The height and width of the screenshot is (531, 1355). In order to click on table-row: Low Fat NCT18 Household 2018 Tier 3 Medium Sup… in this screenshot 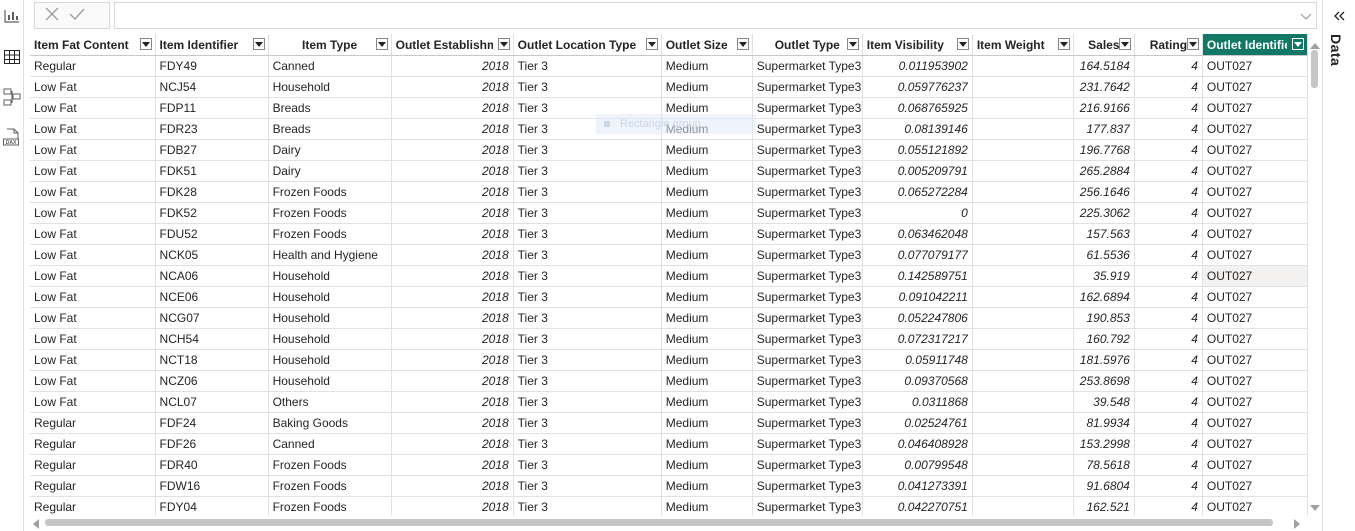, I will do `click(669, 360)`.